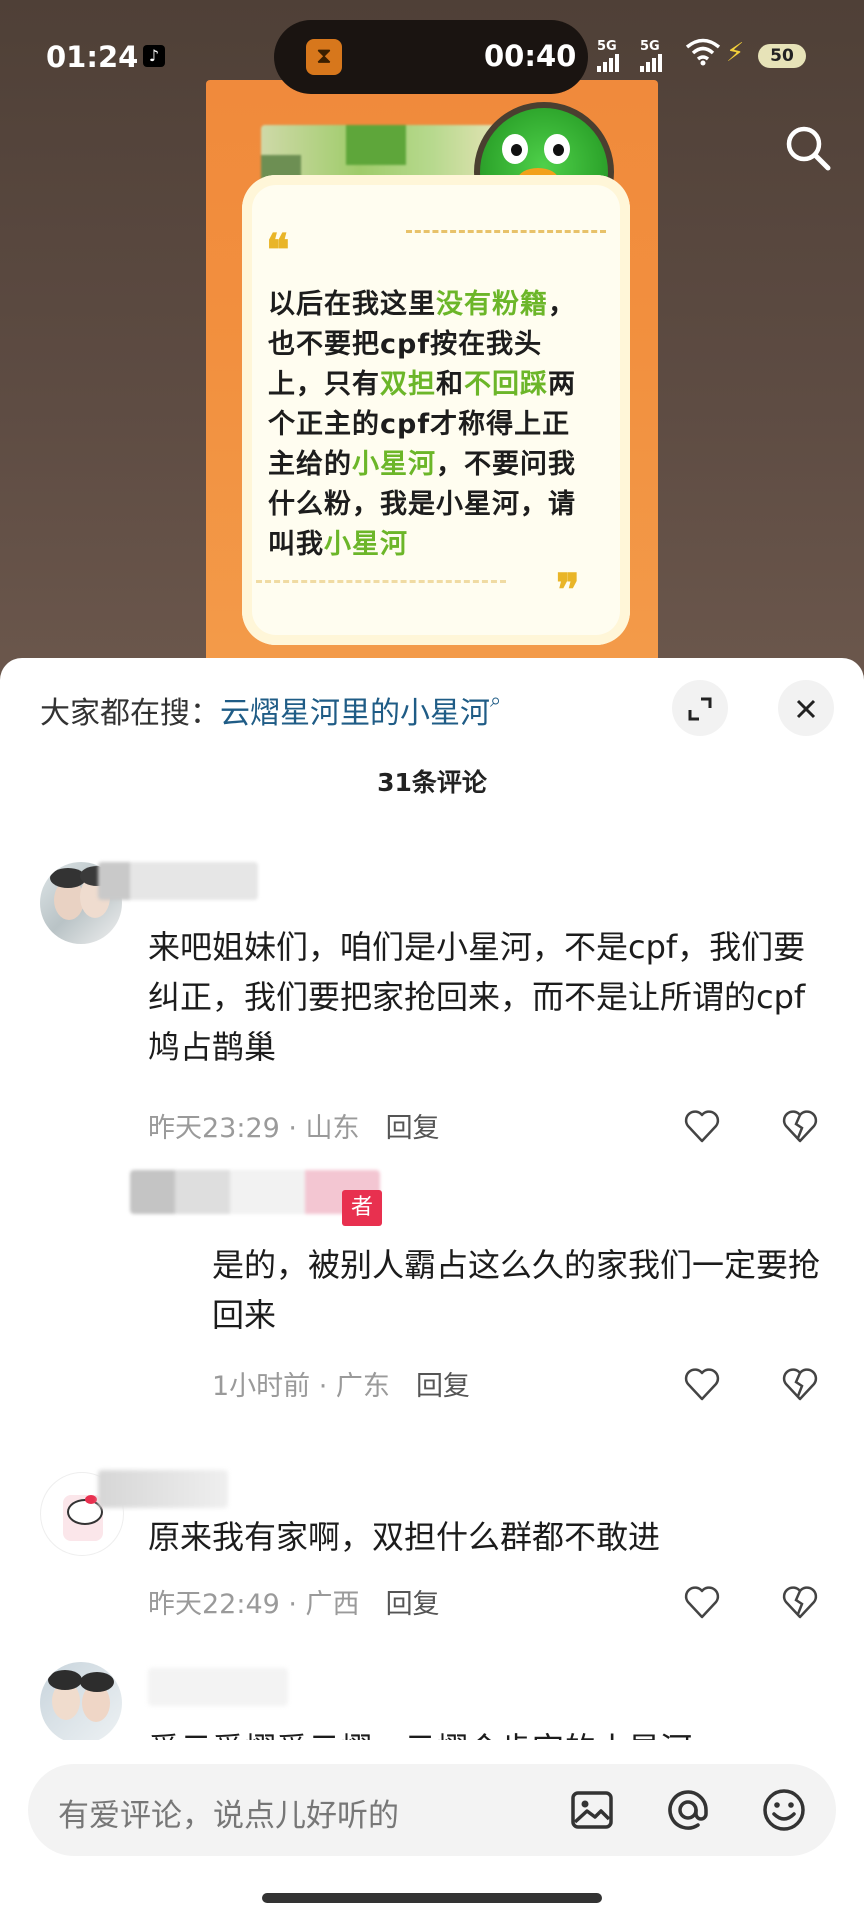  I want to click on comment-item: 爱云爱熠爱云熠，云熠会肯定的小星河, so click(432, 1700).